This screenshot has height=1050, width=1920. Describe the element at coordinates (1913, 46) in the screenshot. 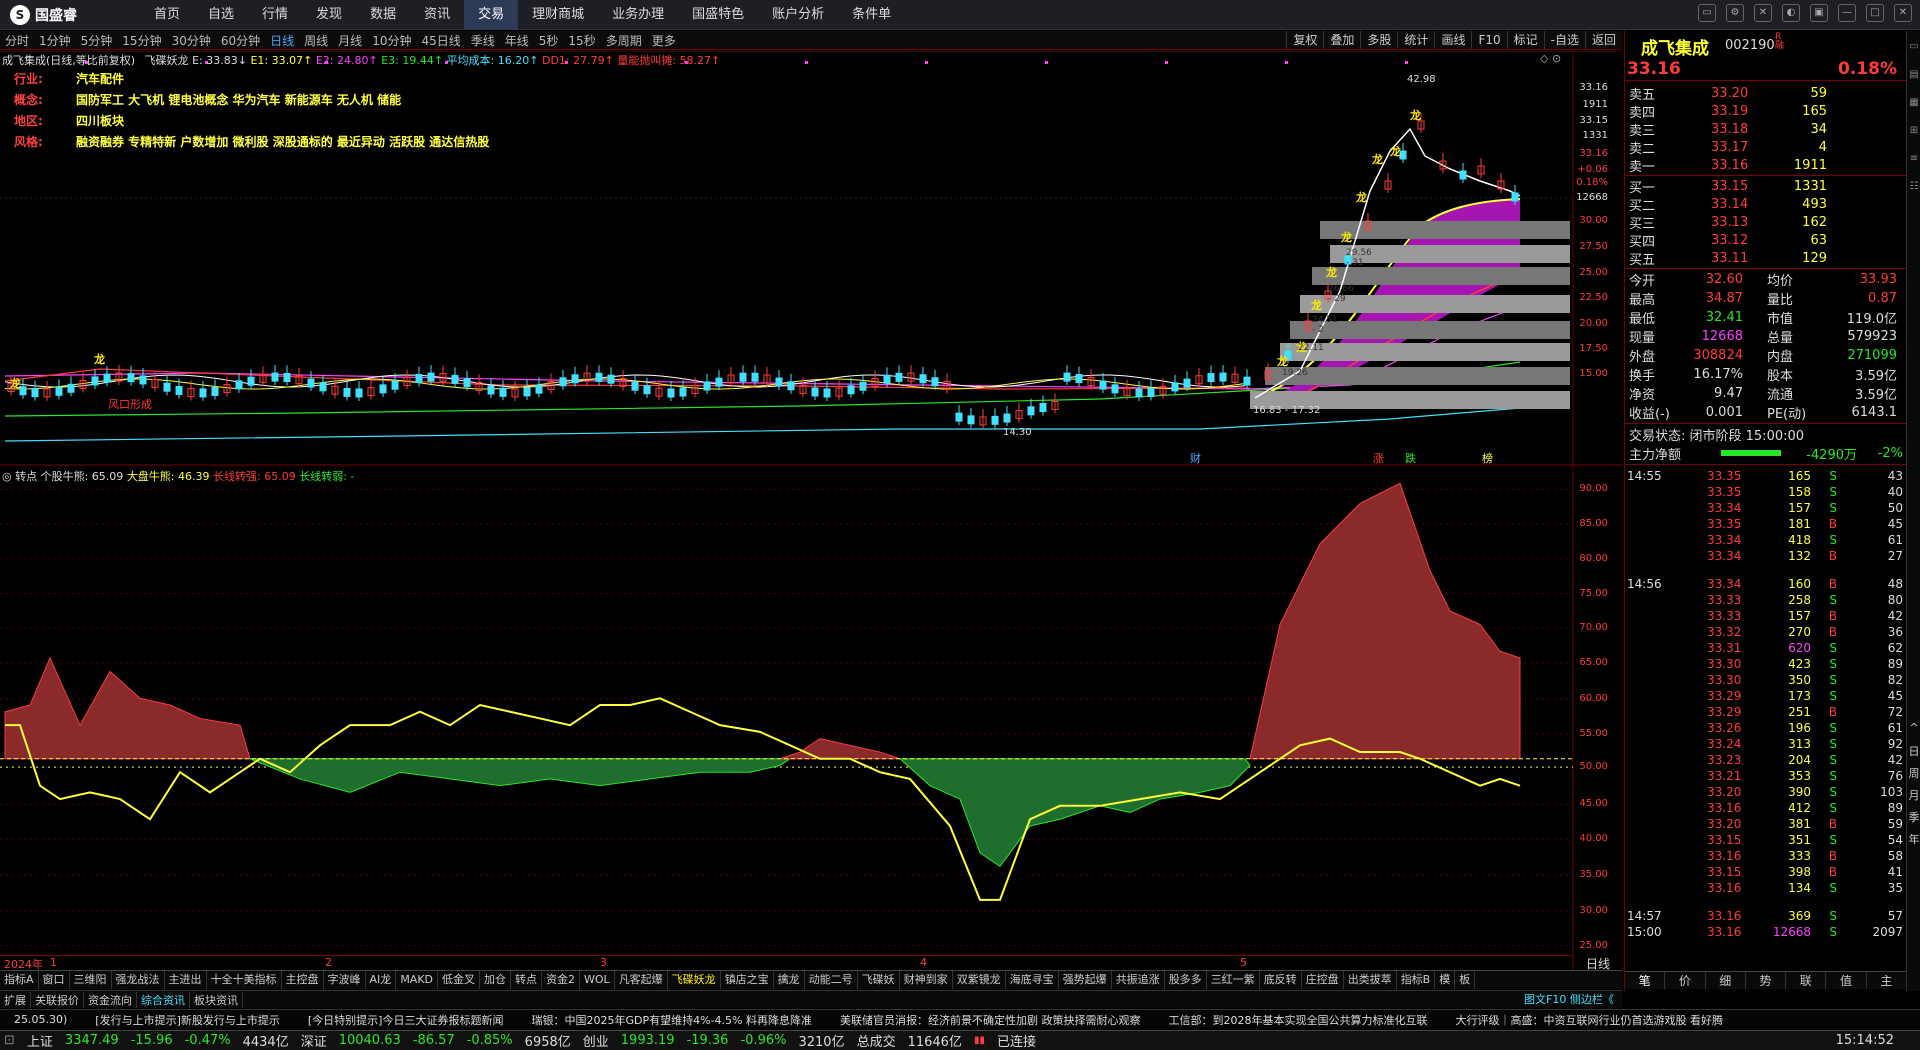

I see `side-tool-icon: ▭` at that location.